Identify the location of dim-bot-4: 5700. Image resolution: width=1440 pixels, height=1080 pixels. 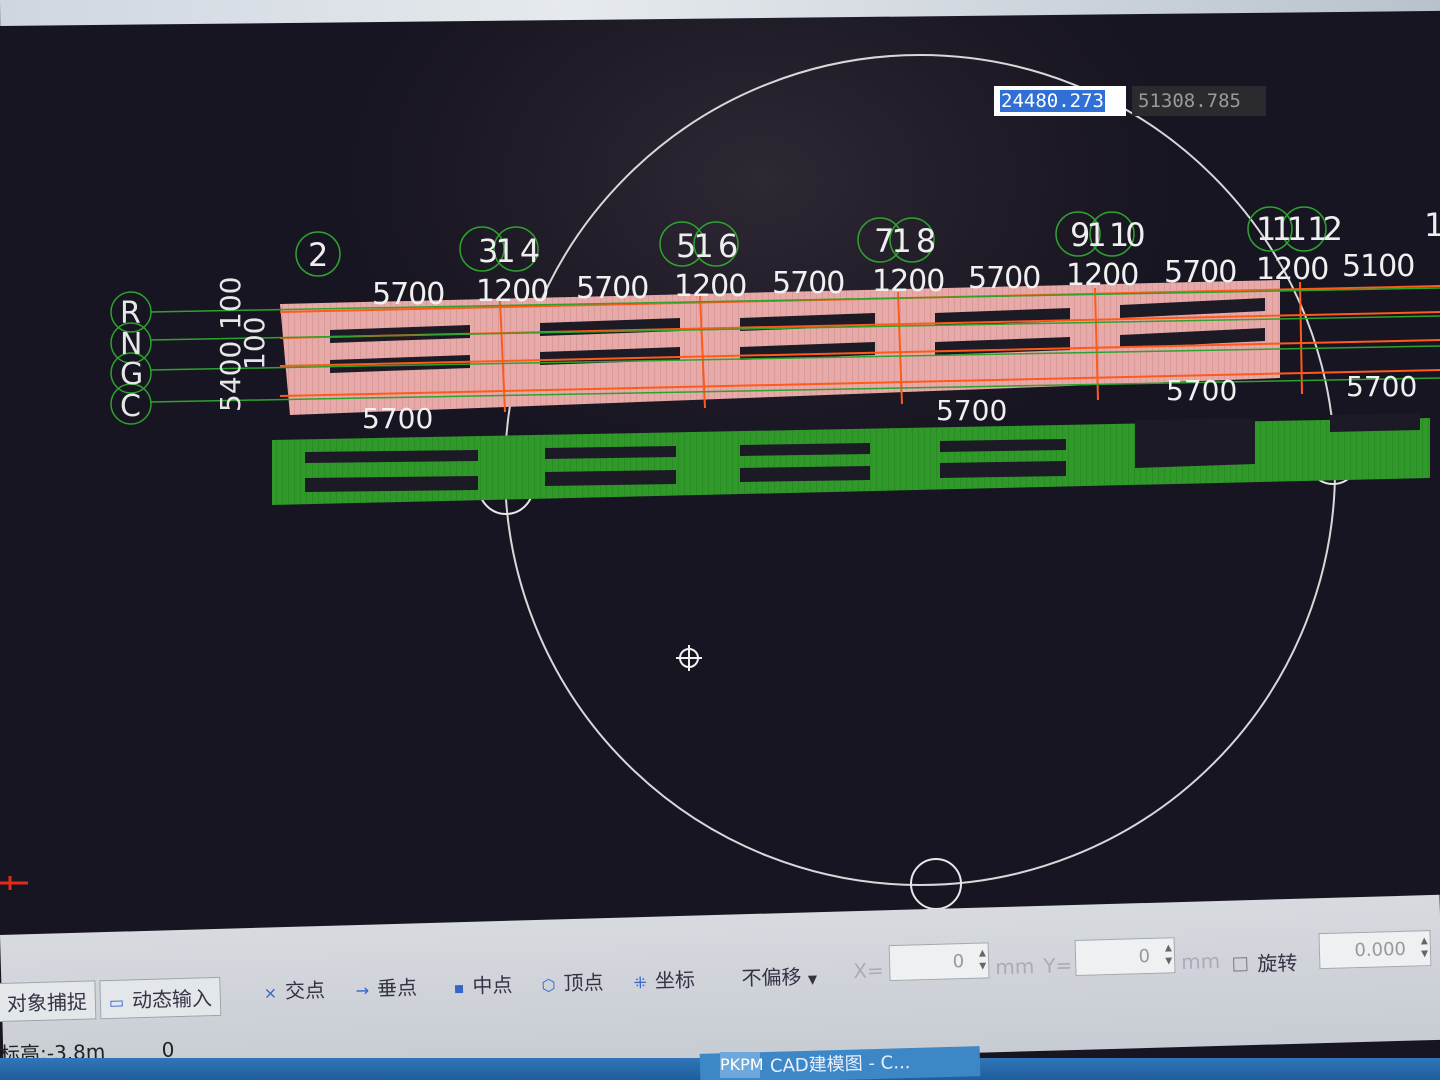
(1381, 386).